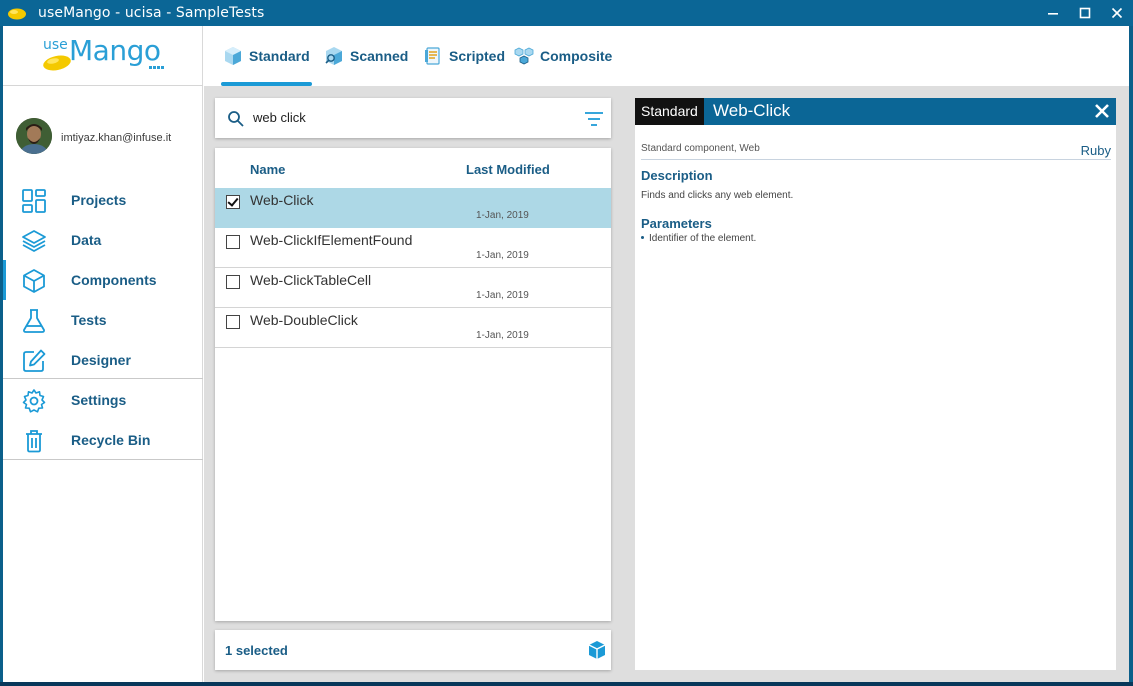 This screenshot has width=1133, height=686. Describe the element at coordinates (576, 56) in the screenshot. I see `tab-label: Composite` at that location.